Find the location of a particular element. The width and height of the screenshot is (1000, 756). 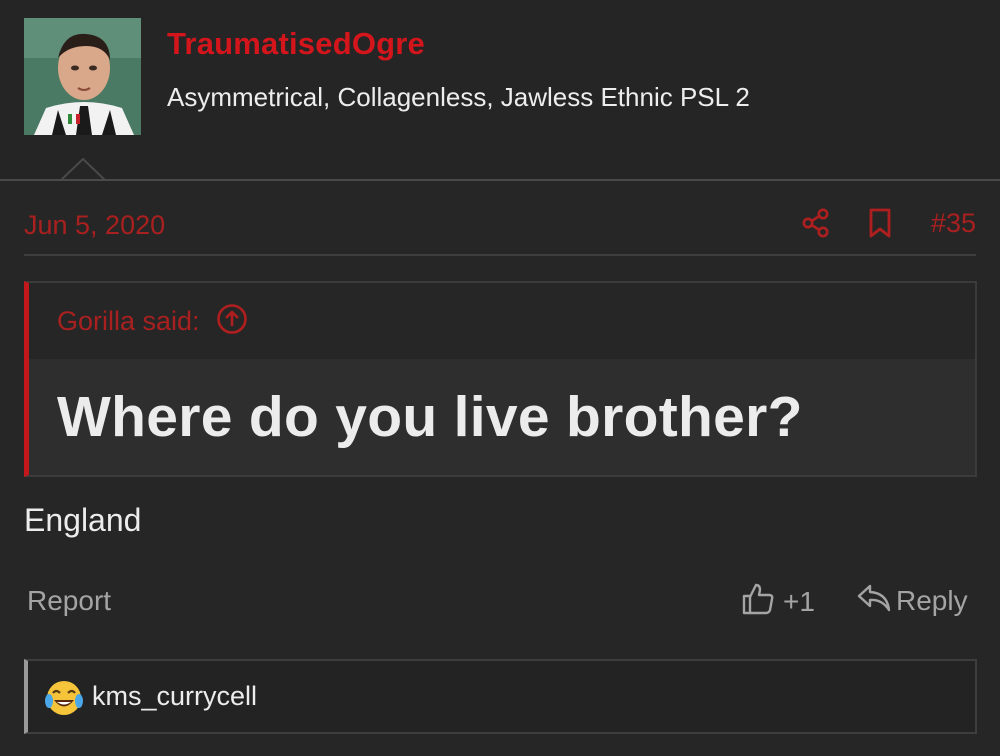

arrow-up-circle-icon is located at coordinates (232, 321).